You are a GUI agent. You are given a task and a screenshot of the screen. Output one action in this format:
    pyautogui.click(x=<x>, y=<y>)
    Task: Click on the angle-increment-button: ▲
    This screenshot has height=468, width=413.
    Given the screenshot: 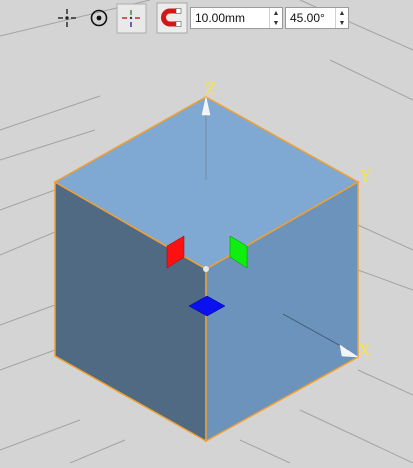 What is the action you would take?
    pyautogui.click(x=342, y=13)
    